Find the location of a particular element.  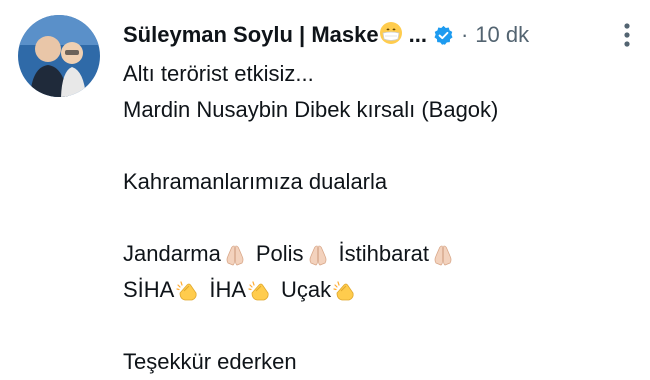

unit-siha: SİHA is located at coordinates (149, 289).